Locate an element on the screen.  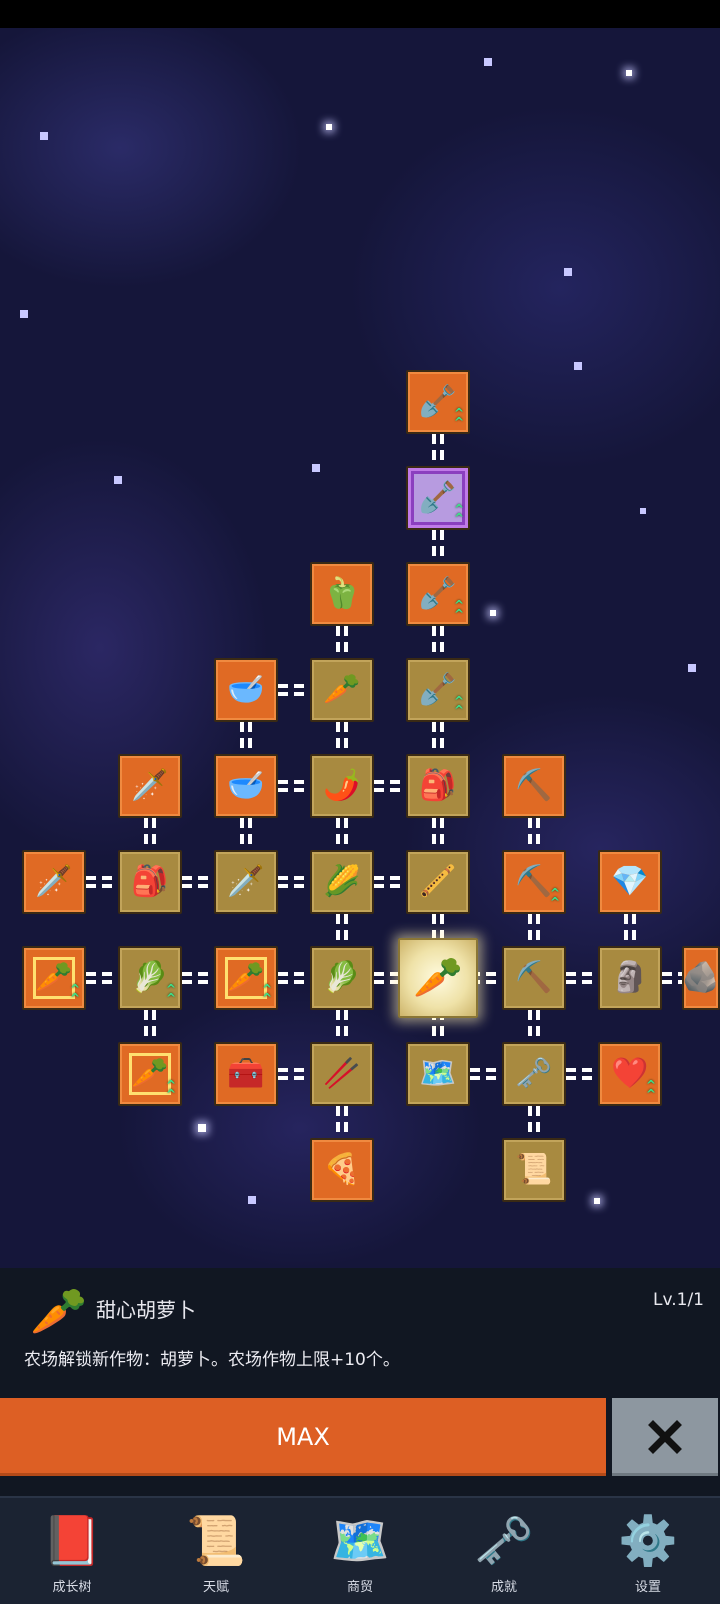
skill-node: 🗺️ is located at coordinates (438, 1074).